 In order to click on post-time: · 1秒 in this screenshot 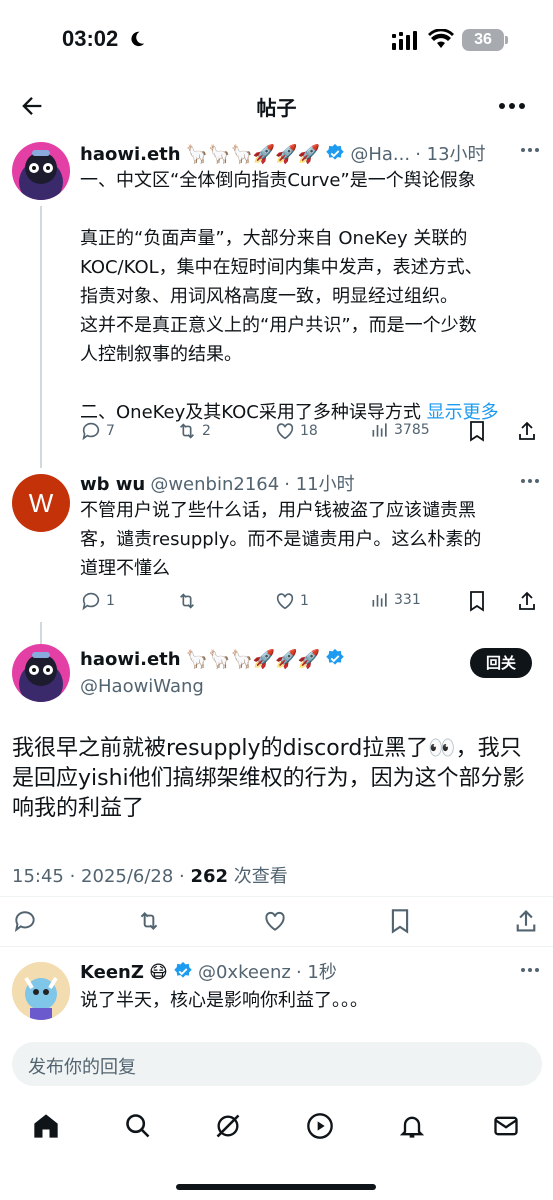, I will do `click(316, 972)`.